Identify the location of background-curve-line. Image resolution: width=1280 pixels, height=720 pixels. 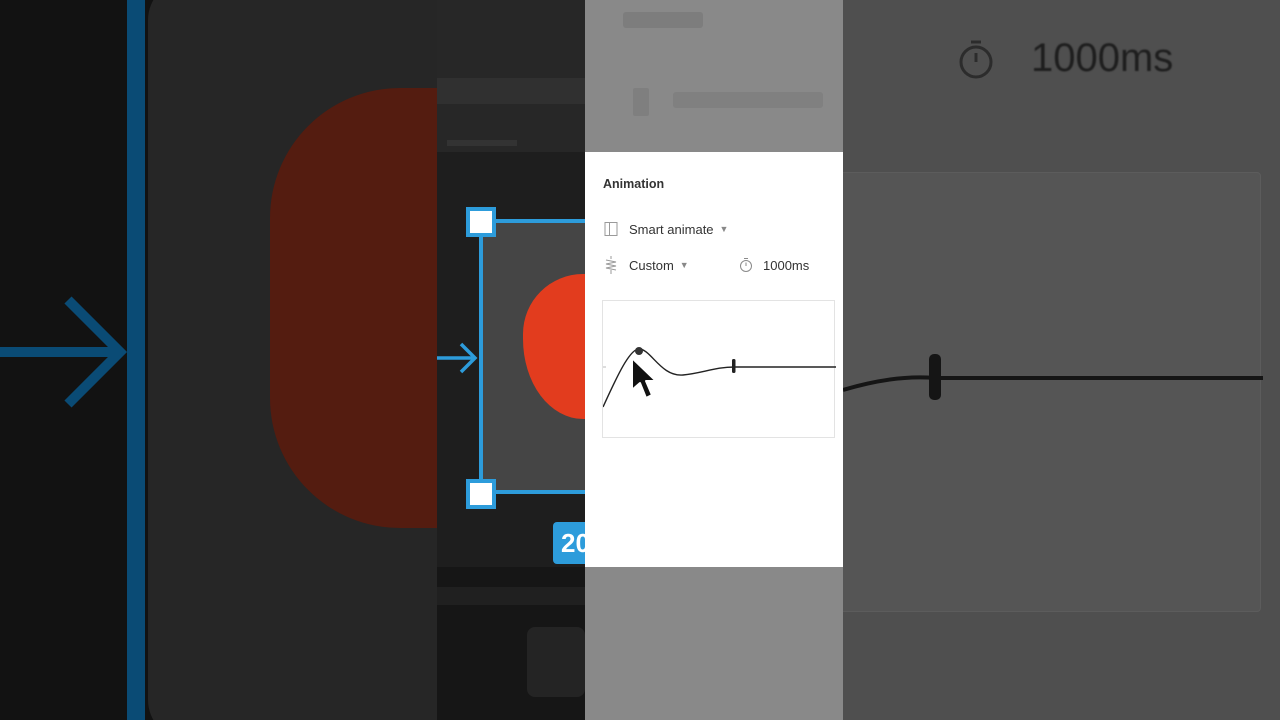
(1053, 377).